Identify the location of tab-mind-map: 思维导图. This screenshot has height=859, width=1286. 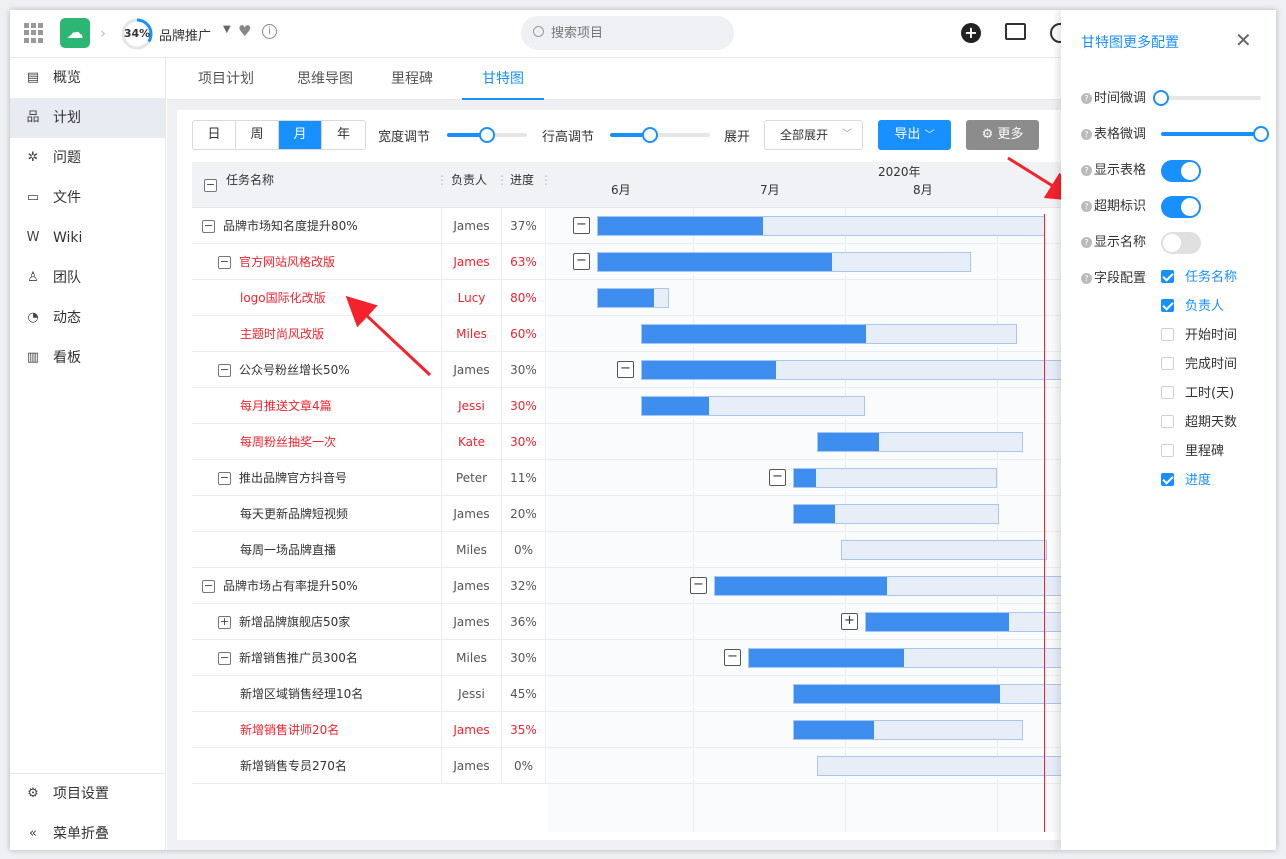
(325, 79).